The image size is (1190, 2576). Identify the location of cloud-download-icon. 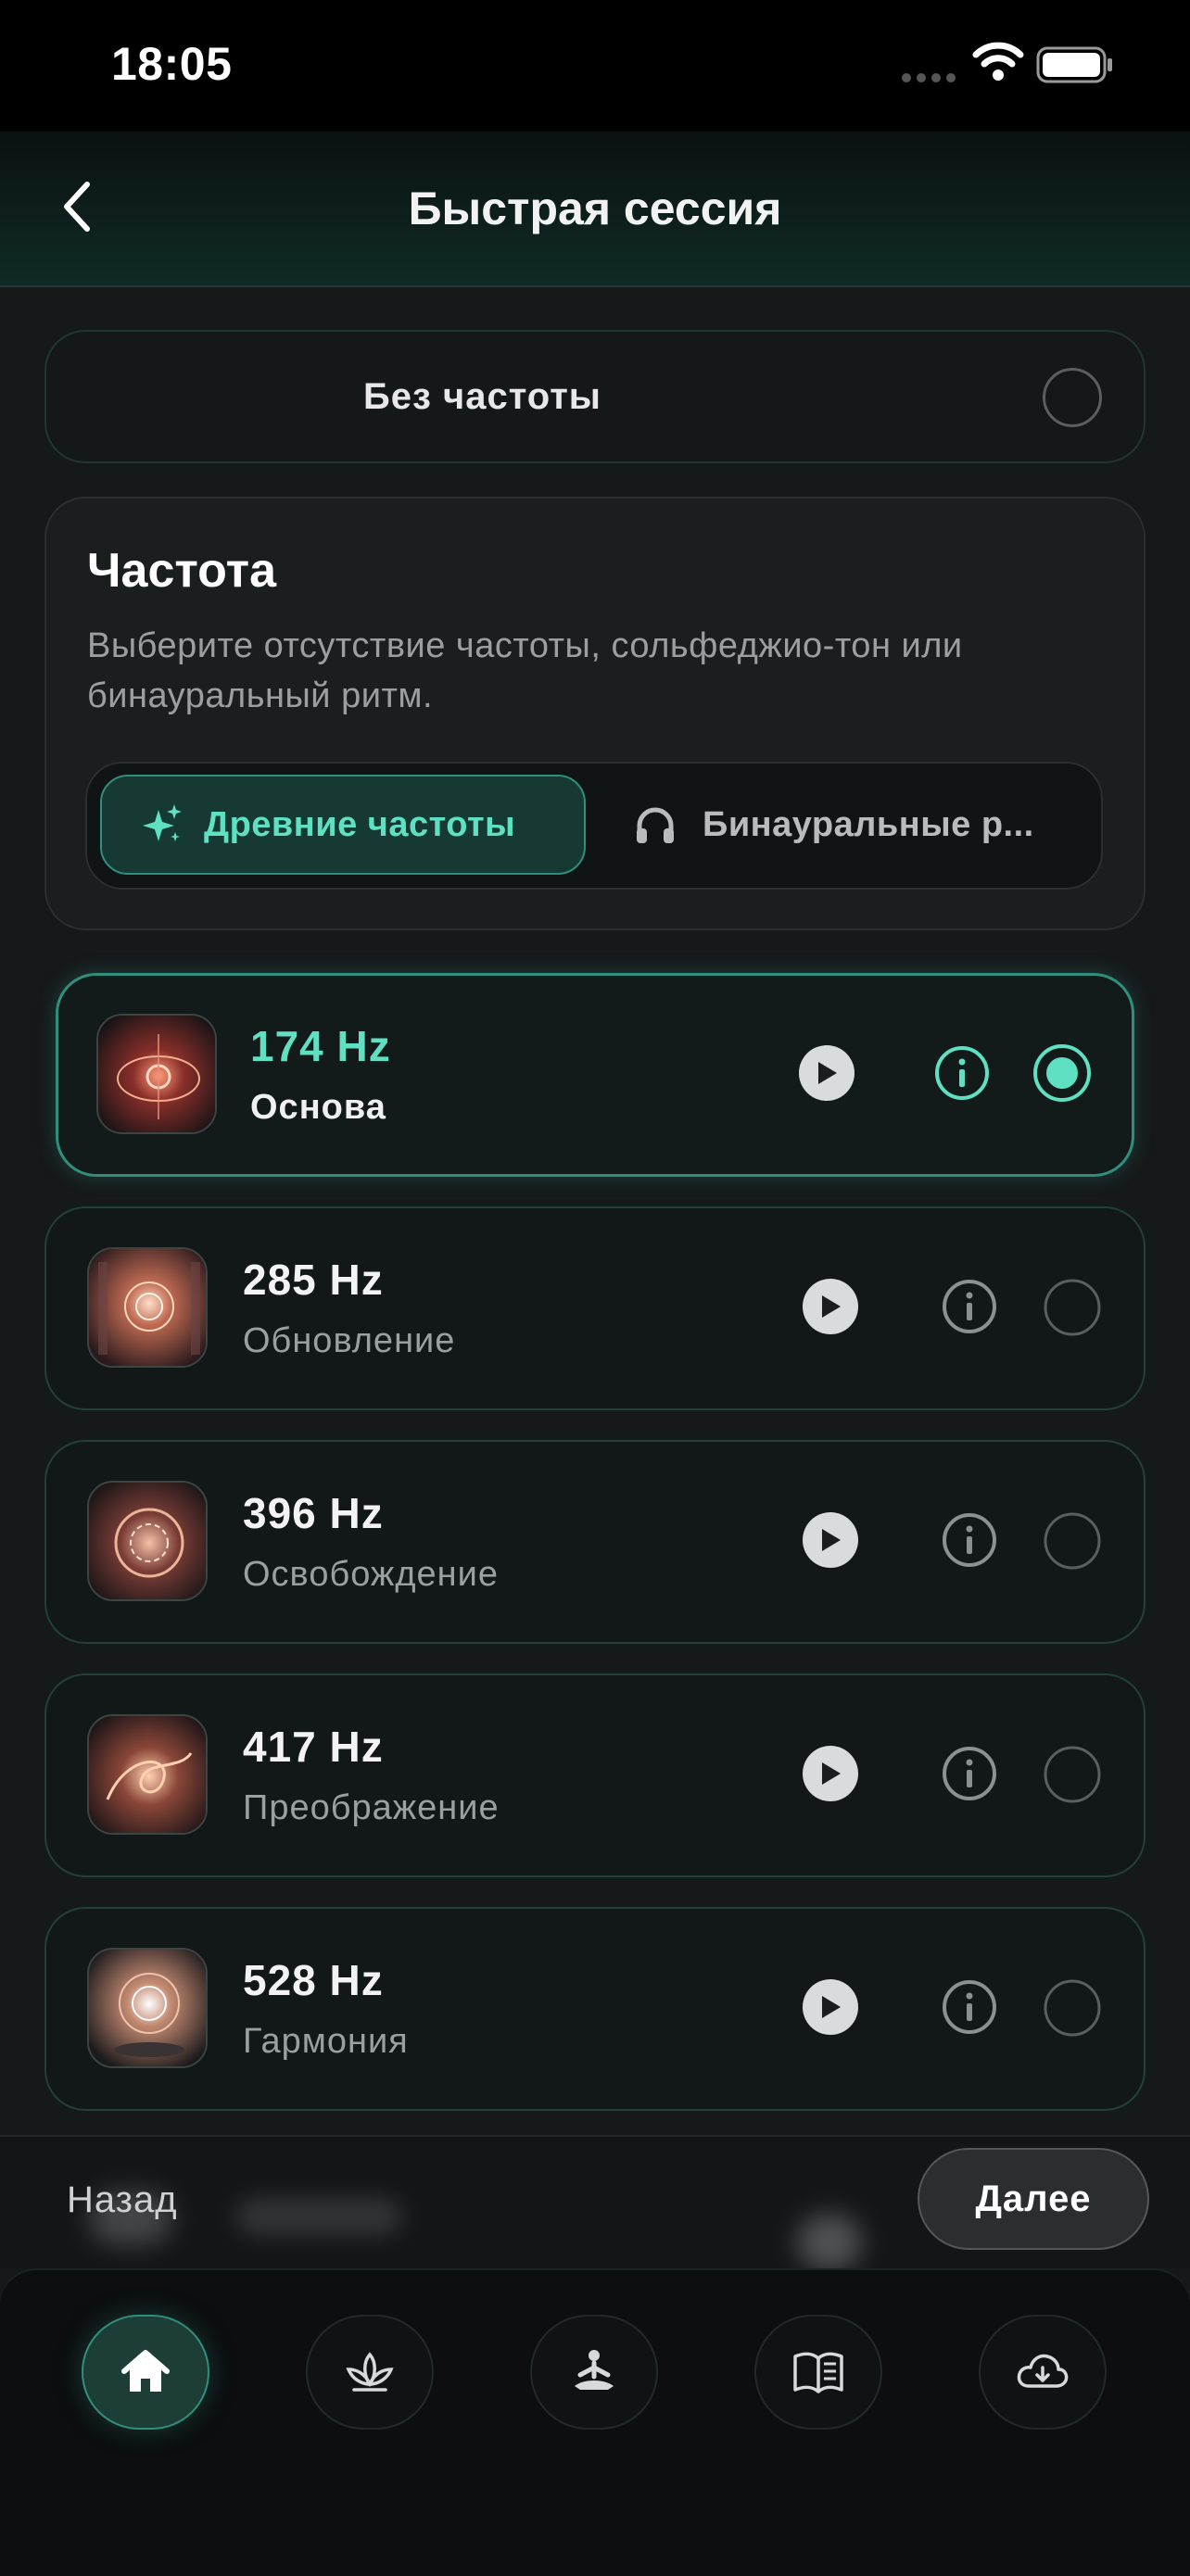
(1043, 2371).